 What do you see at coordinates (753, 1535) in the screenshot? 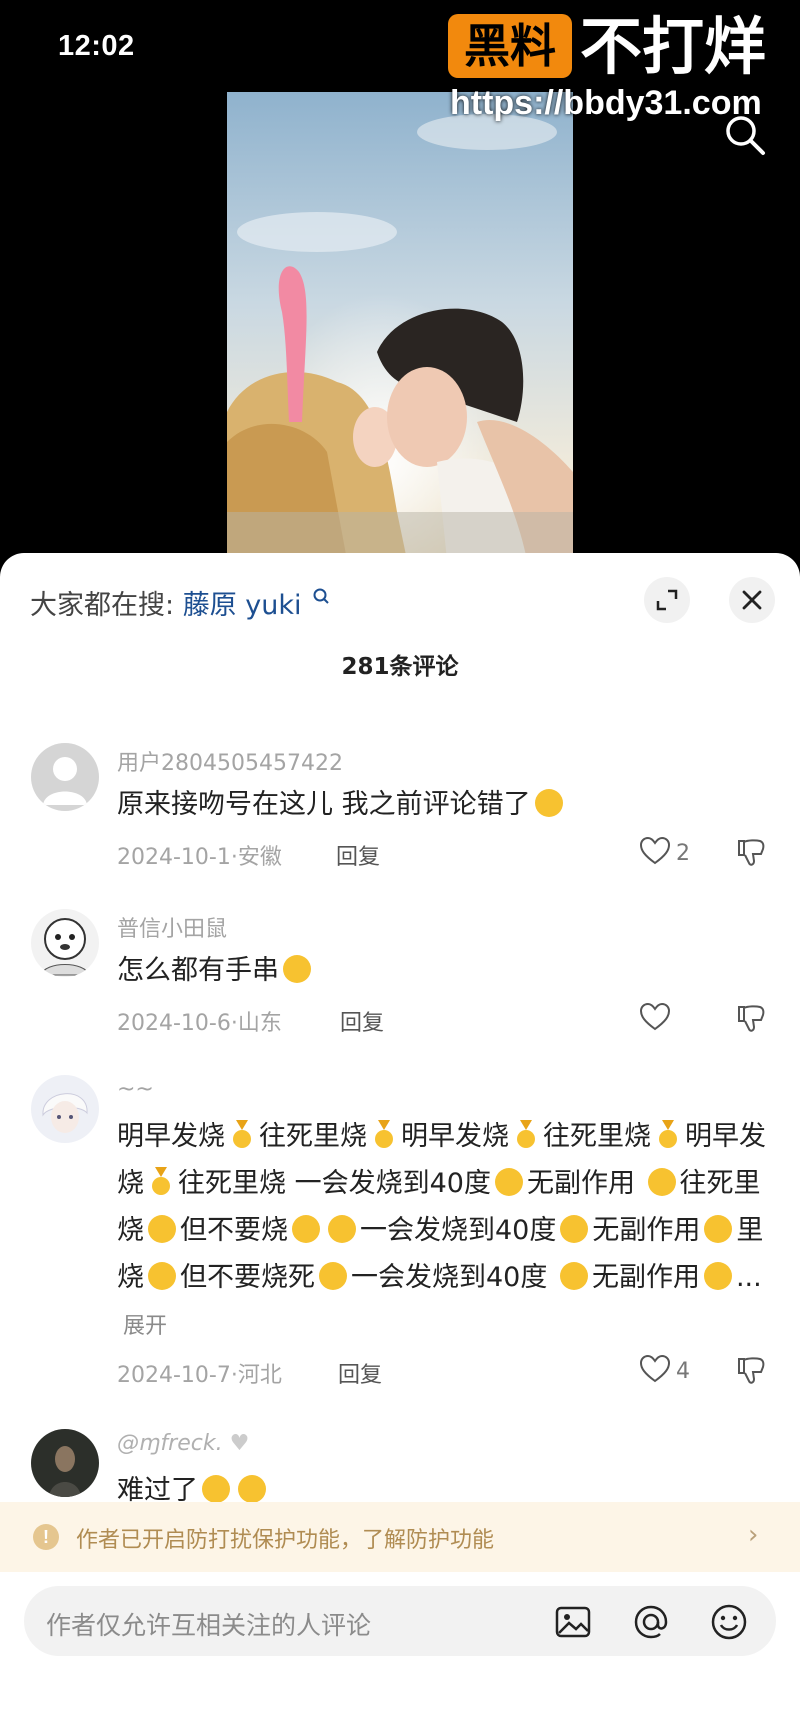
I see `chevron-right-icon: ›` at bounding box center [753, 1535].